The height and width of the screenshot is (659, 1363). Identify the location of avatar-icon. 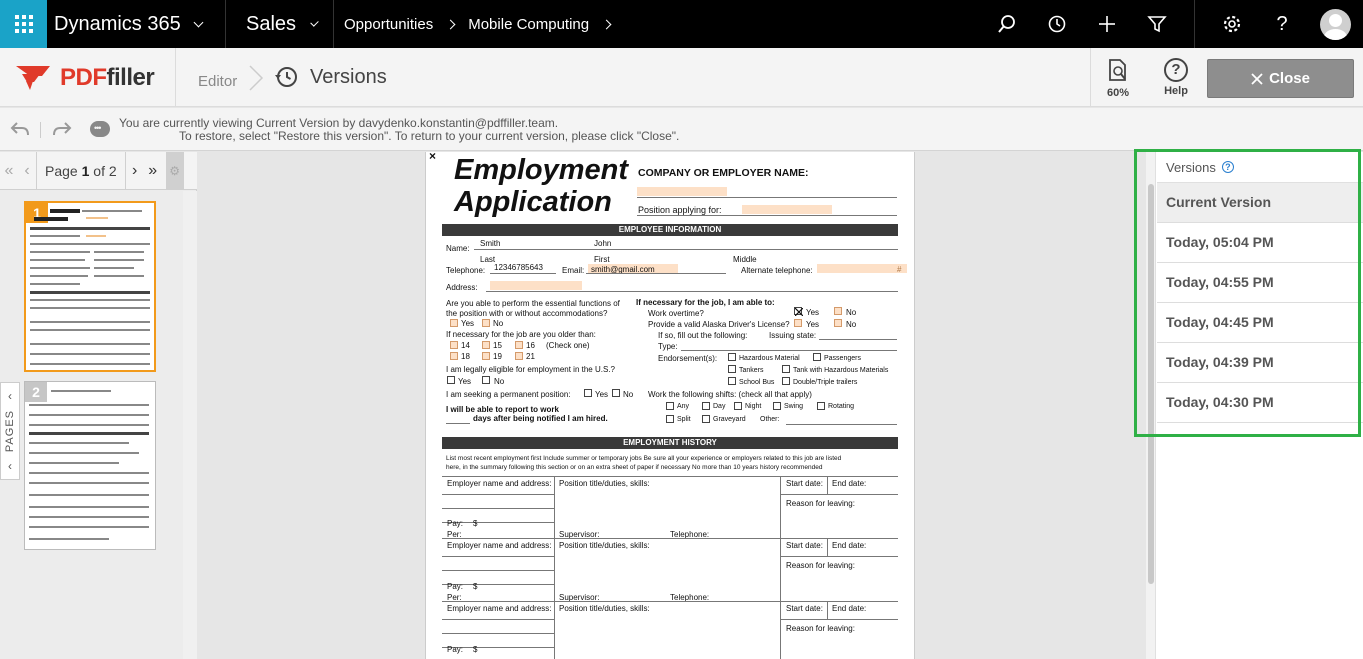
(1335, 24).